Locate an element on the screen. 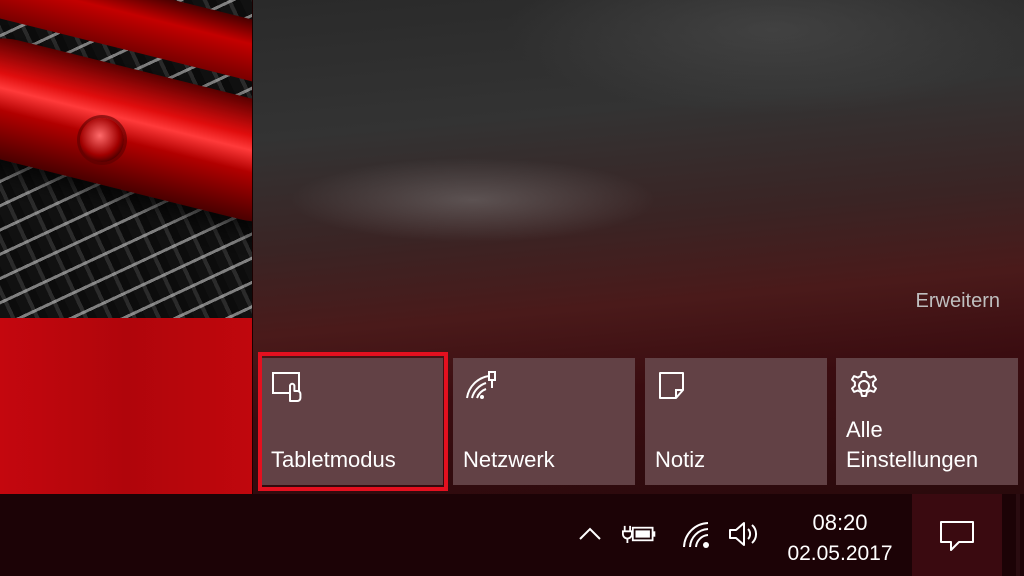 The width and height of the screenshot is (1024, 576). action-center-icon is located at coordinates (957, 536).